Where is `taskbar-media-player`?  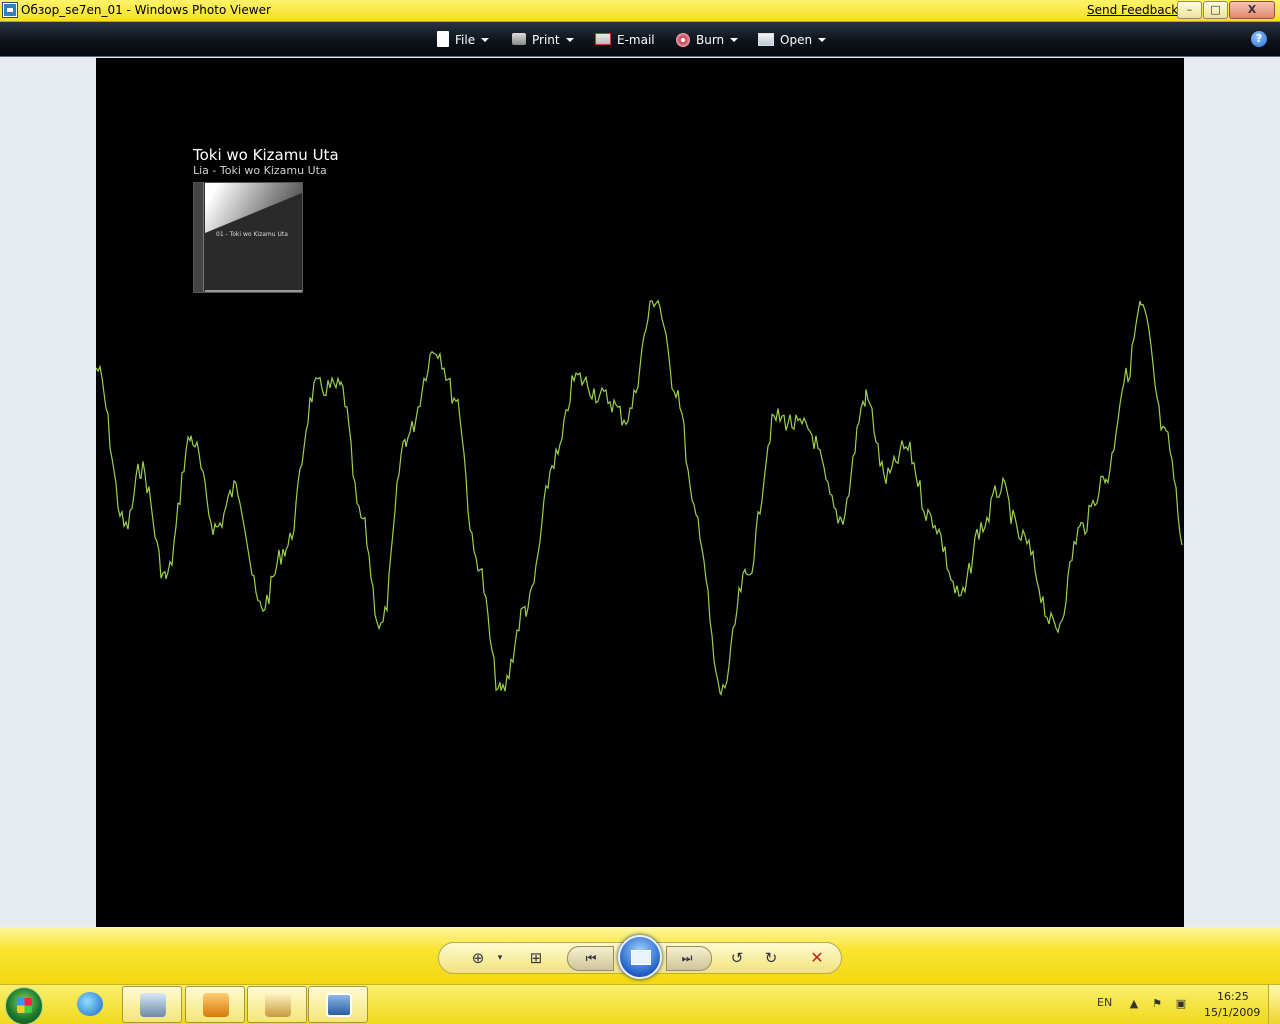 taskbar-media-player is located at coordinates (215, 1004).